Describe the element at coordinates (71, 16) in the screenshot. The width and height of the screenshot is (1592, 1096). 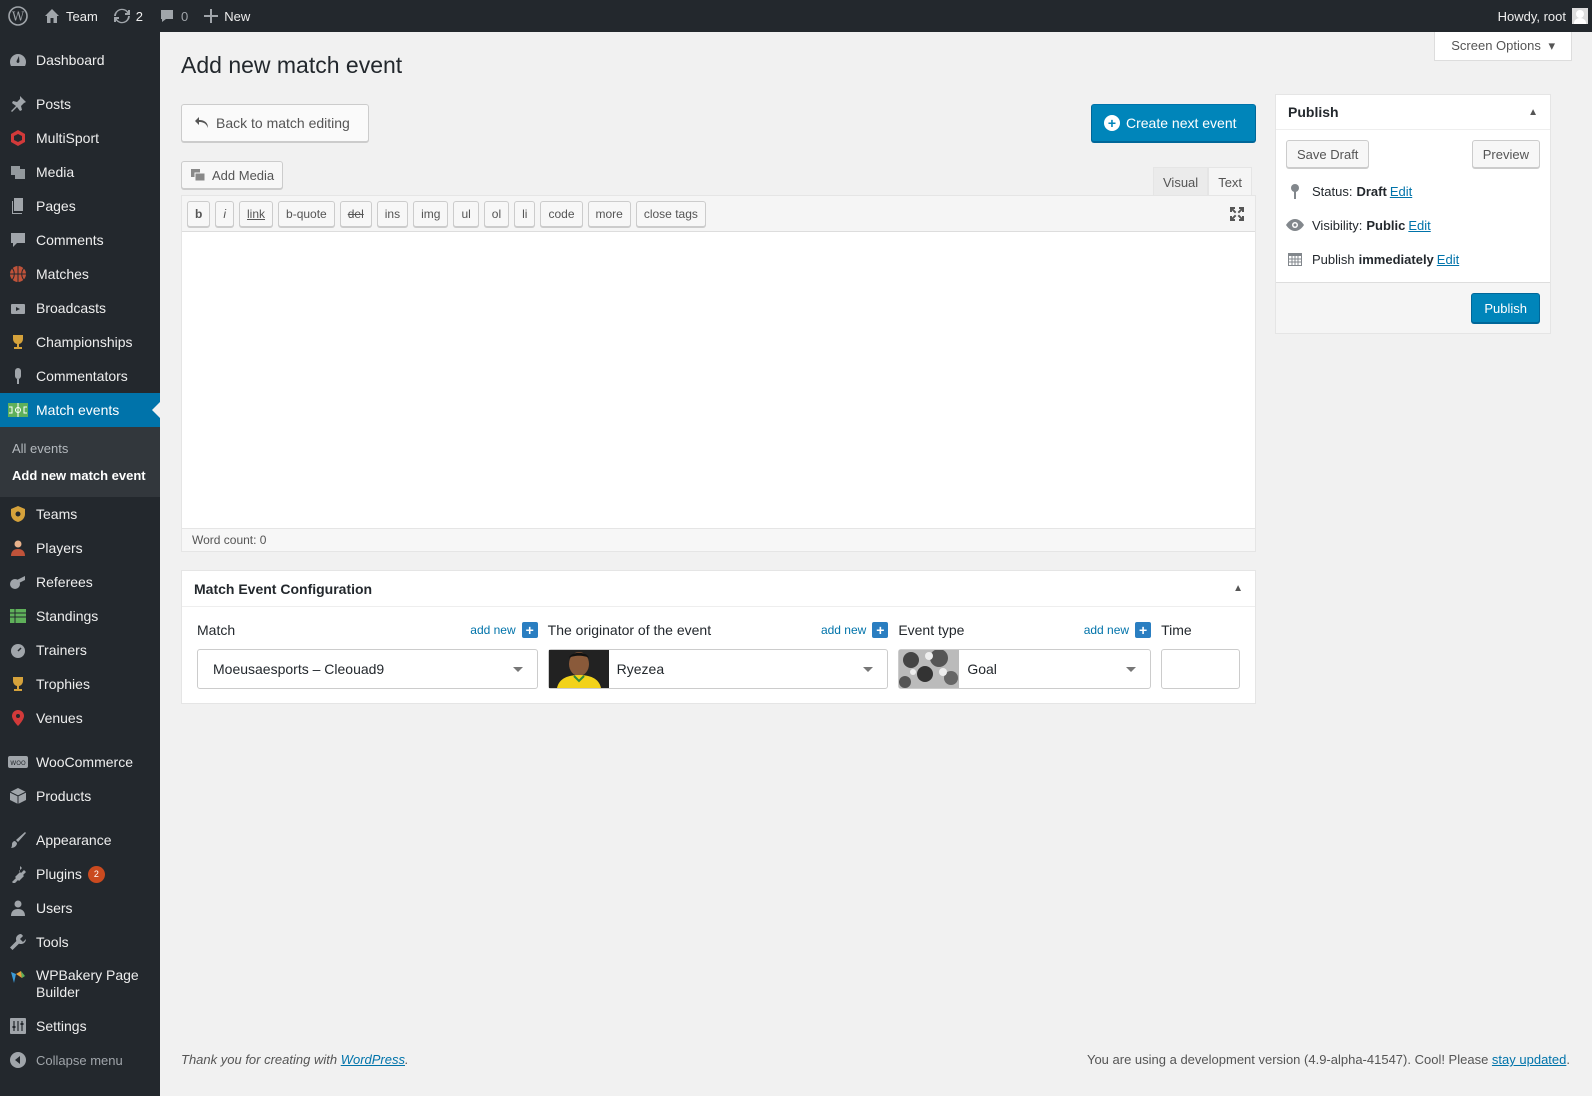
I see `site-name-link: Team` at that location.